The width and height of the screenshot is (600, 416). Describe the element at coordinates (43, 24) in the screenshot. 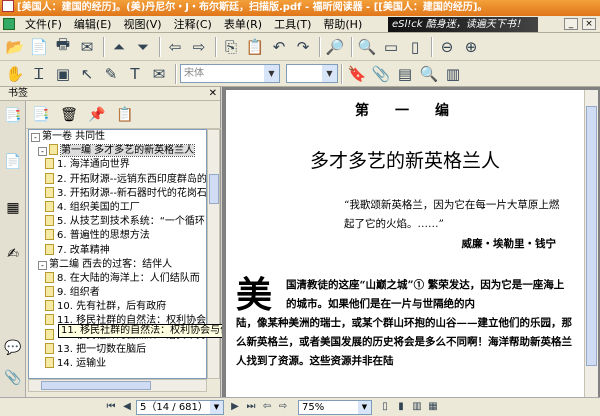

I see `menu-file: 文件(F)` at that location.